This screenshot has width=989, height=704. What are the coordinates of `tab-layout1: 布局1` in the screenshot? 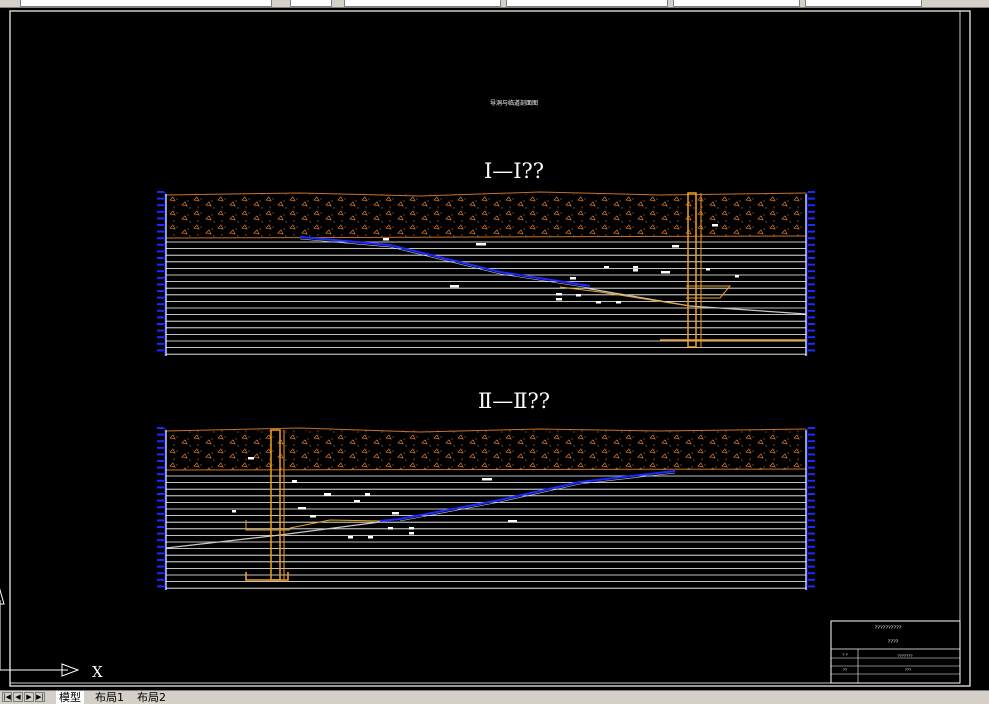 It's located at (109, 697).